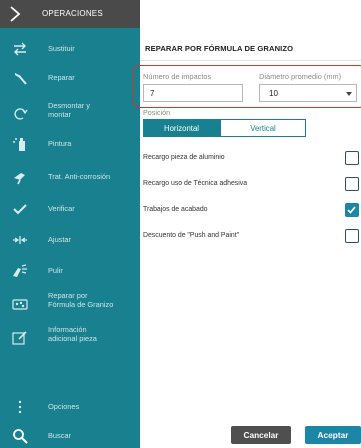 Image resolution: width=361 pixels, height=448 pixels. Describe the element at coordinates (70, 271) in the screenshot. I see `sidebar-item-pulir: Pulir` at that location.